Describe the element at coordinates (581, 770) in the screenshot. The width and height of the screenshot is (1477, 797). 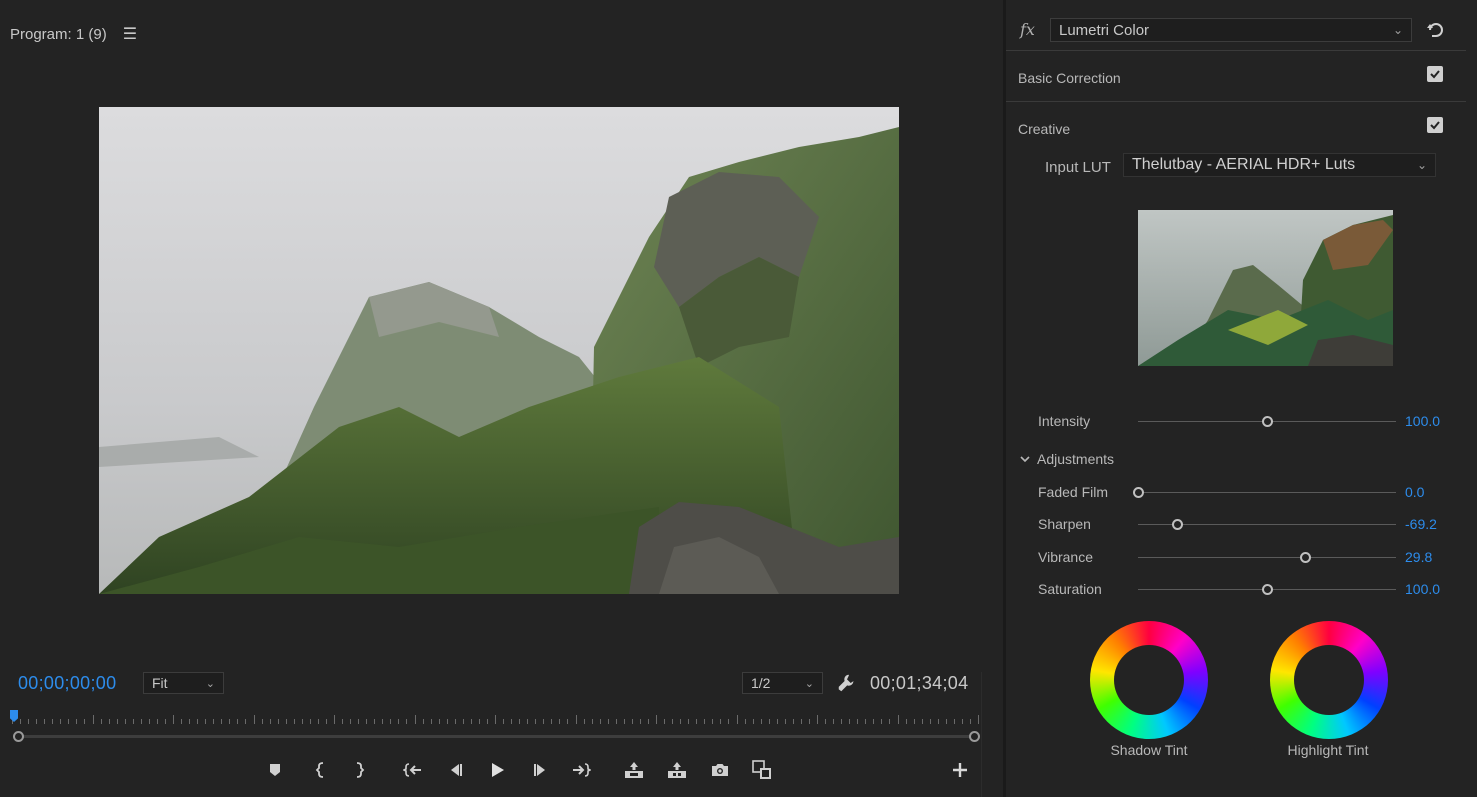
I see `go-to-out-icon` at that location.